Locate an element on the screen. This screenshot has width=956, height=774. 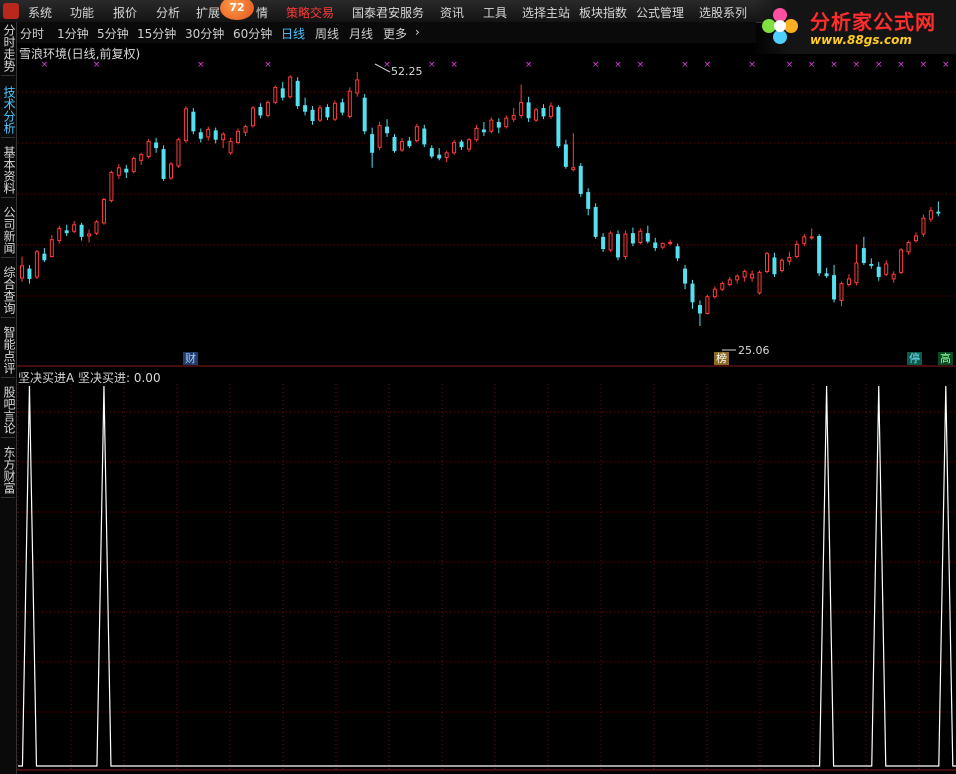
indicator-value: 坚决买进: 0.00 is located at coordinates (119, 378).